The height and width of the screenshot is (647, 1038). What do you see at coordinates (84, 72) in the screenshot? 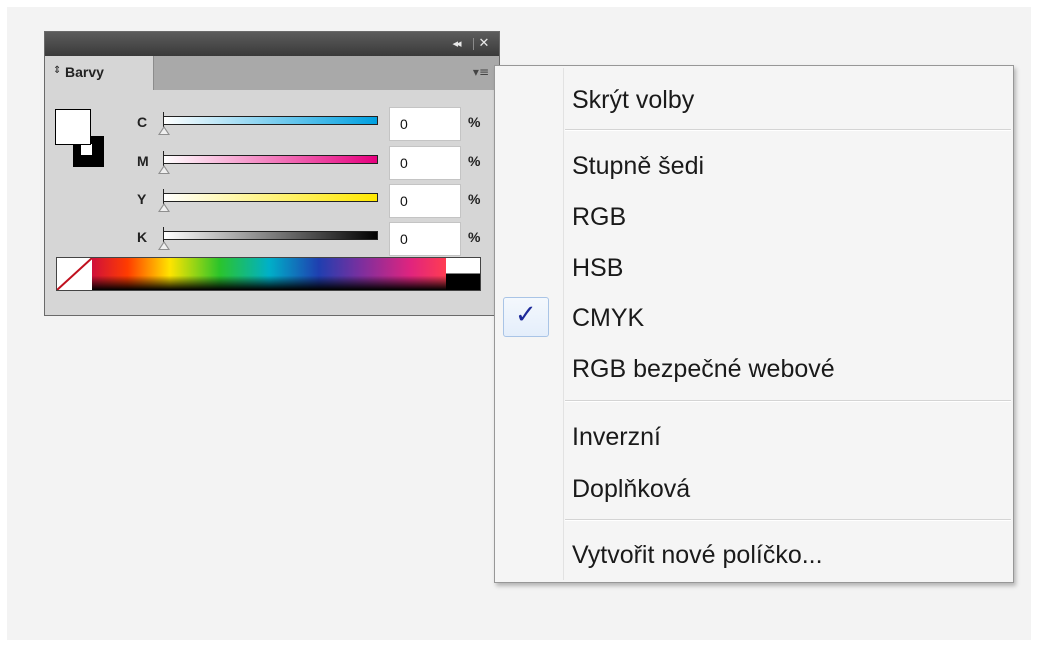
I see `tab-label: Barvy` at bounding box center [84, 72].